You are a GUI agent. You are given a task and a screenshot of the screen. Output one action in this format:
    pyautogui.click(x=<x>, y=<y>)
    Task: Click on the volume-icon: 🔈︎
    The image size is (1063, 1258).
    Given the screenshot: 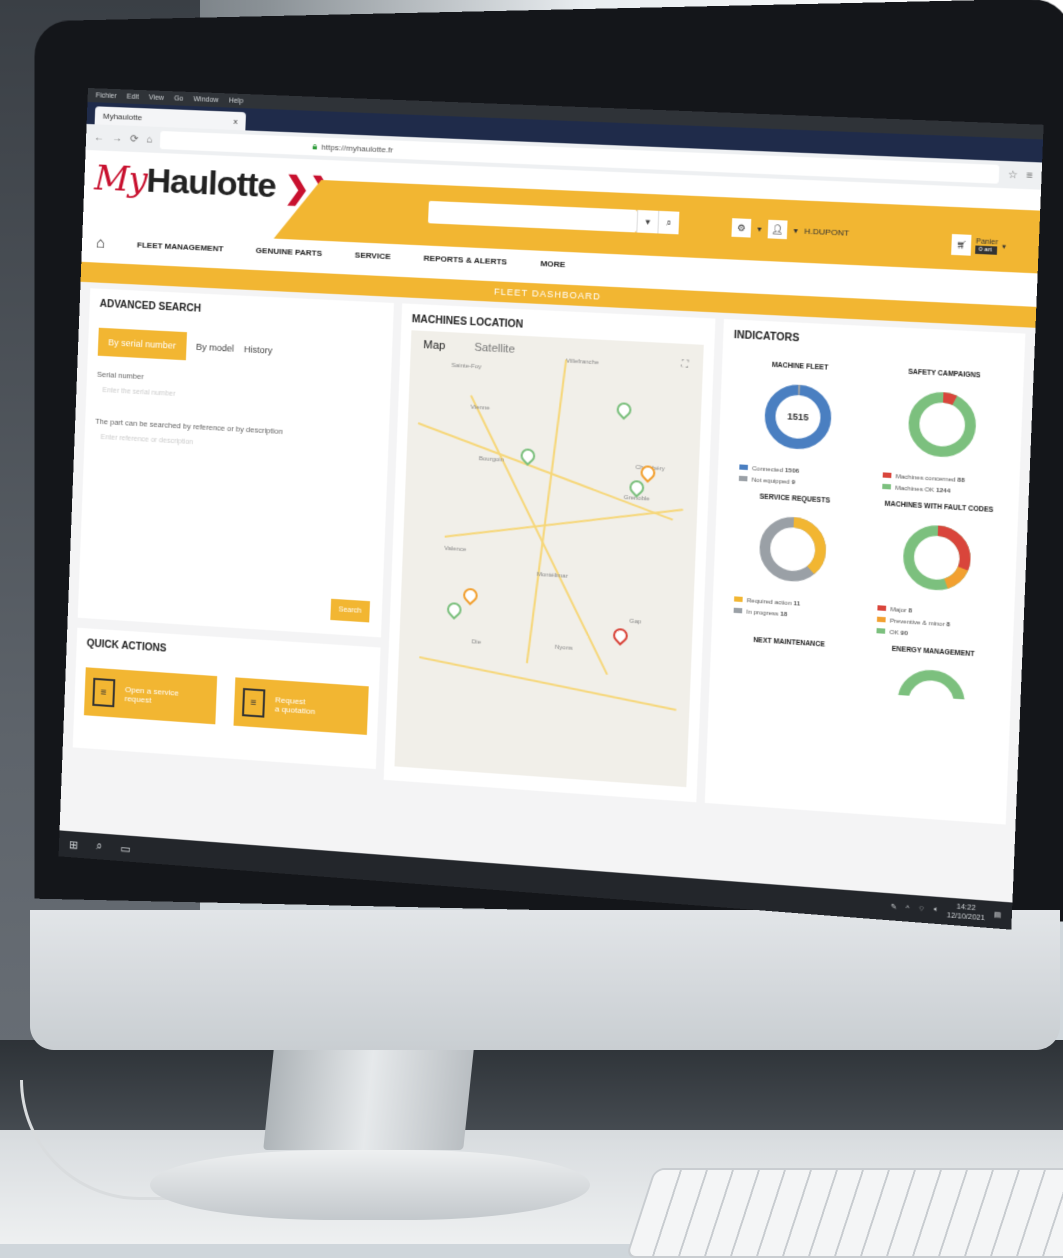 What is the action you would take?
    pyautogui.click(x=936, y=910)
    